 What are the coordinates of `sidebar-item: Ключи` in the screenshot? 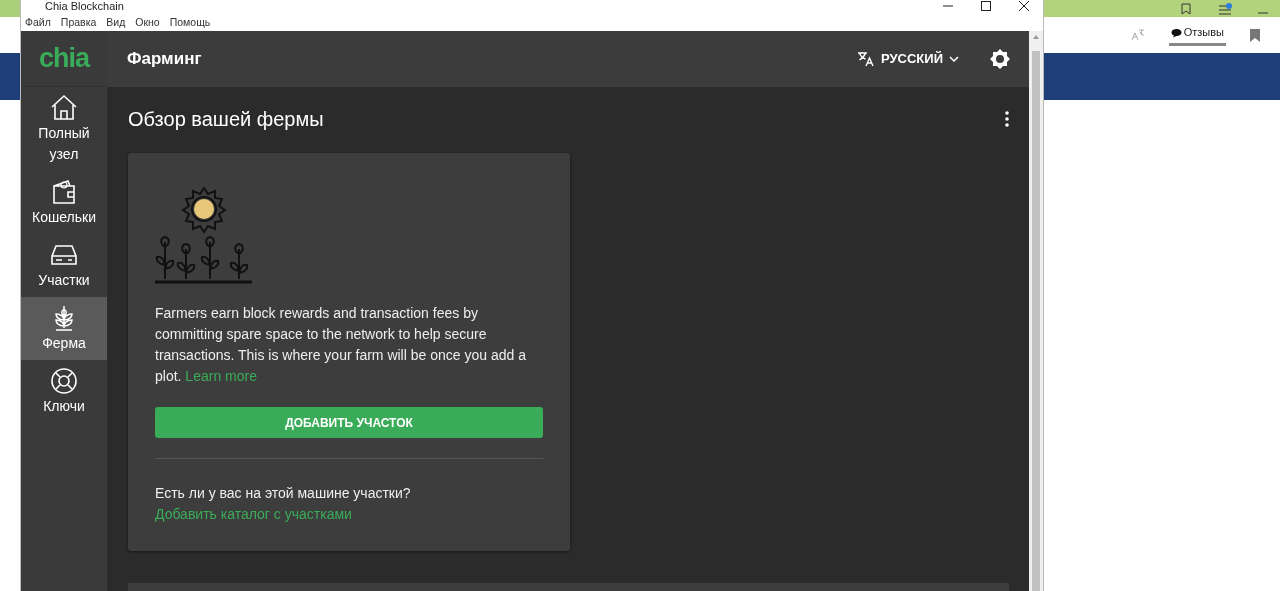 It's located at (64, 391).